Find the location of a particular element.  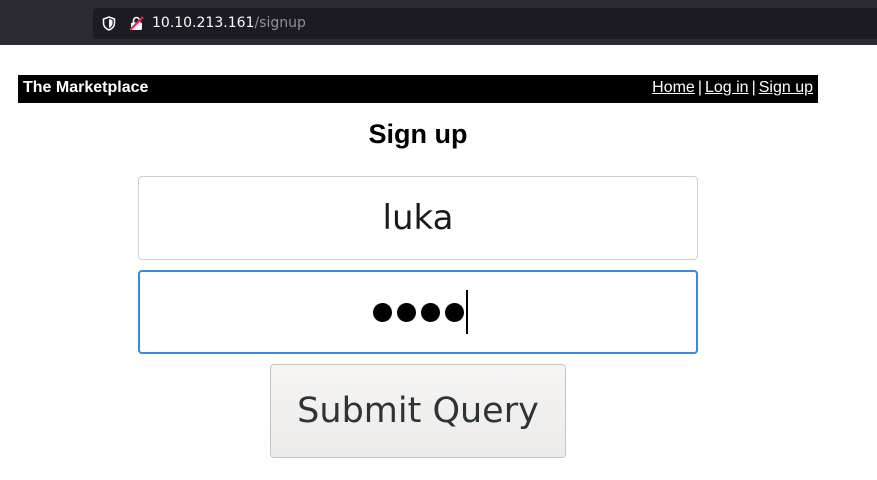

text-caret is located at coordinates (466, 312).